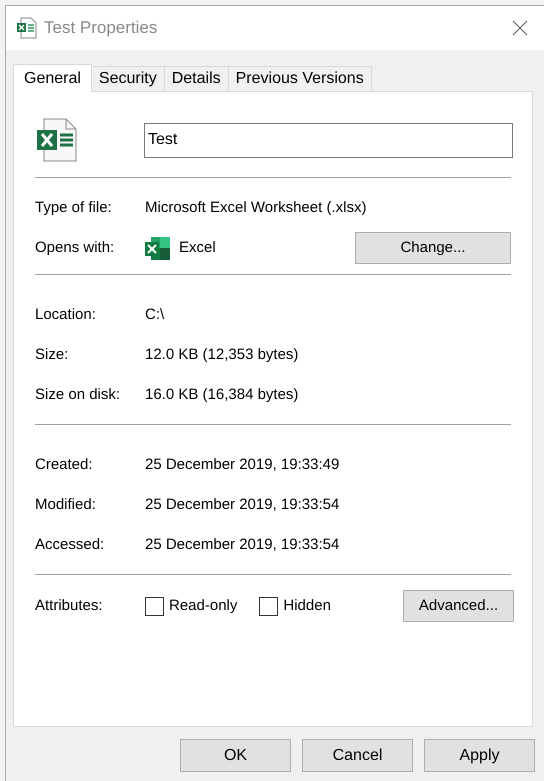 The width and height of the screenshot is (544, 781). Describe the element at coordinates (203, 606) in the screenshot. I see `checkbox-label: Read-only` at that location.